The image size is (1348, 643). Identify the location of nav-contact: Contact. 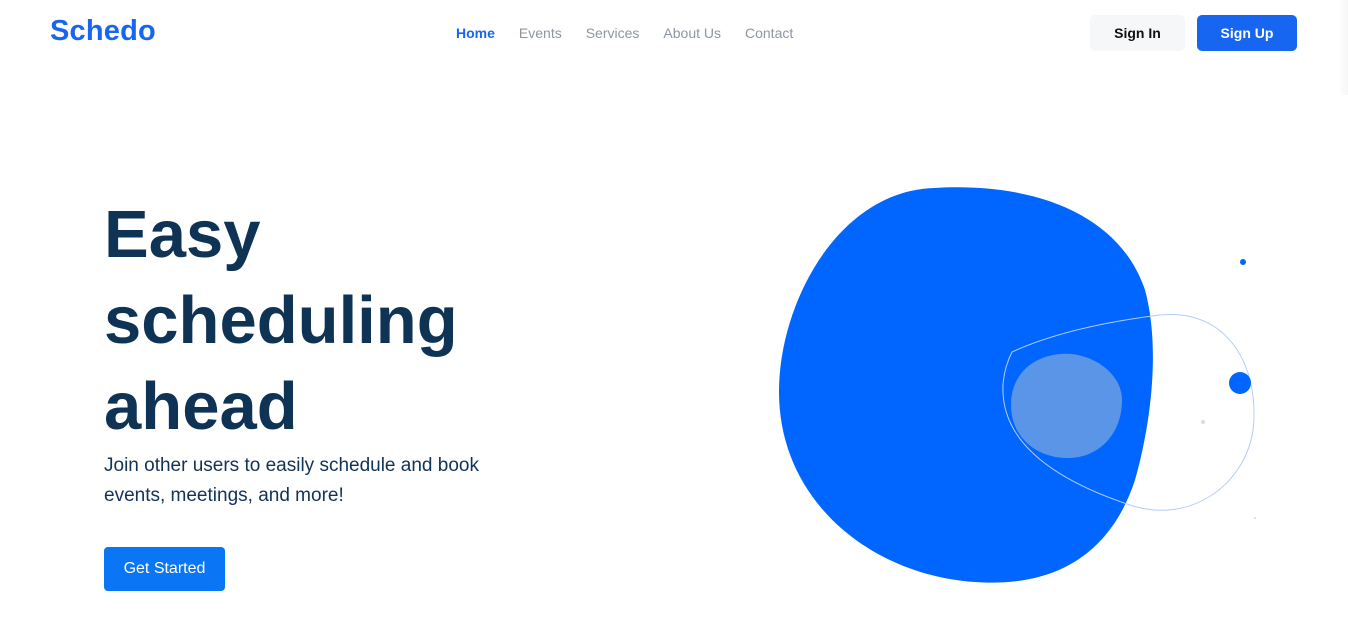
(769, 33).